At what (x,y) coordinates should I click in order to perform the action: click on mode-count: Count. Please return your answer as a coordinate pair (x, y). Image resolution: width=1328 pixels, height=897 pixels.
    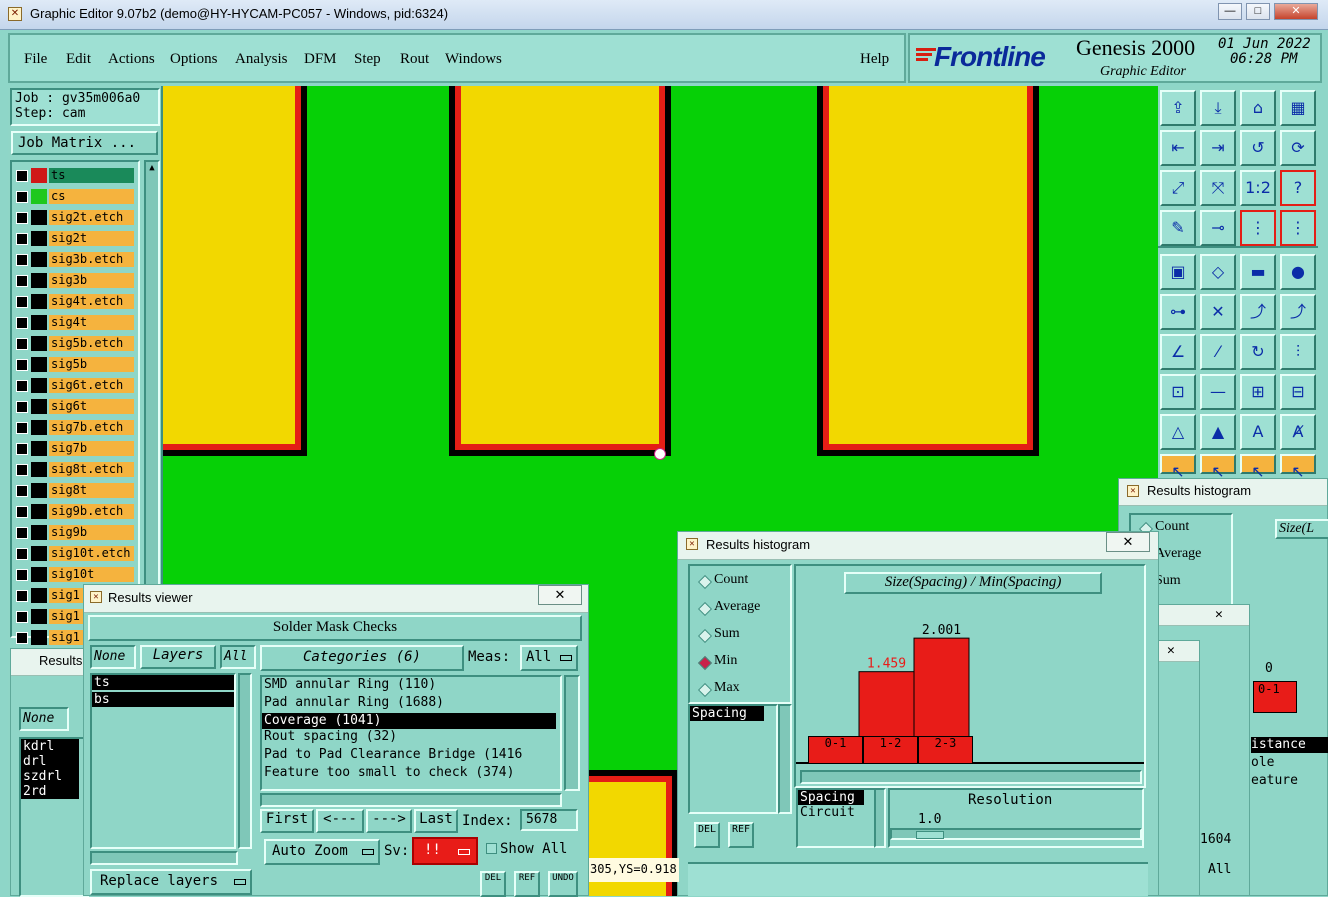
    Looking at the image, I should click on (1172, 527).